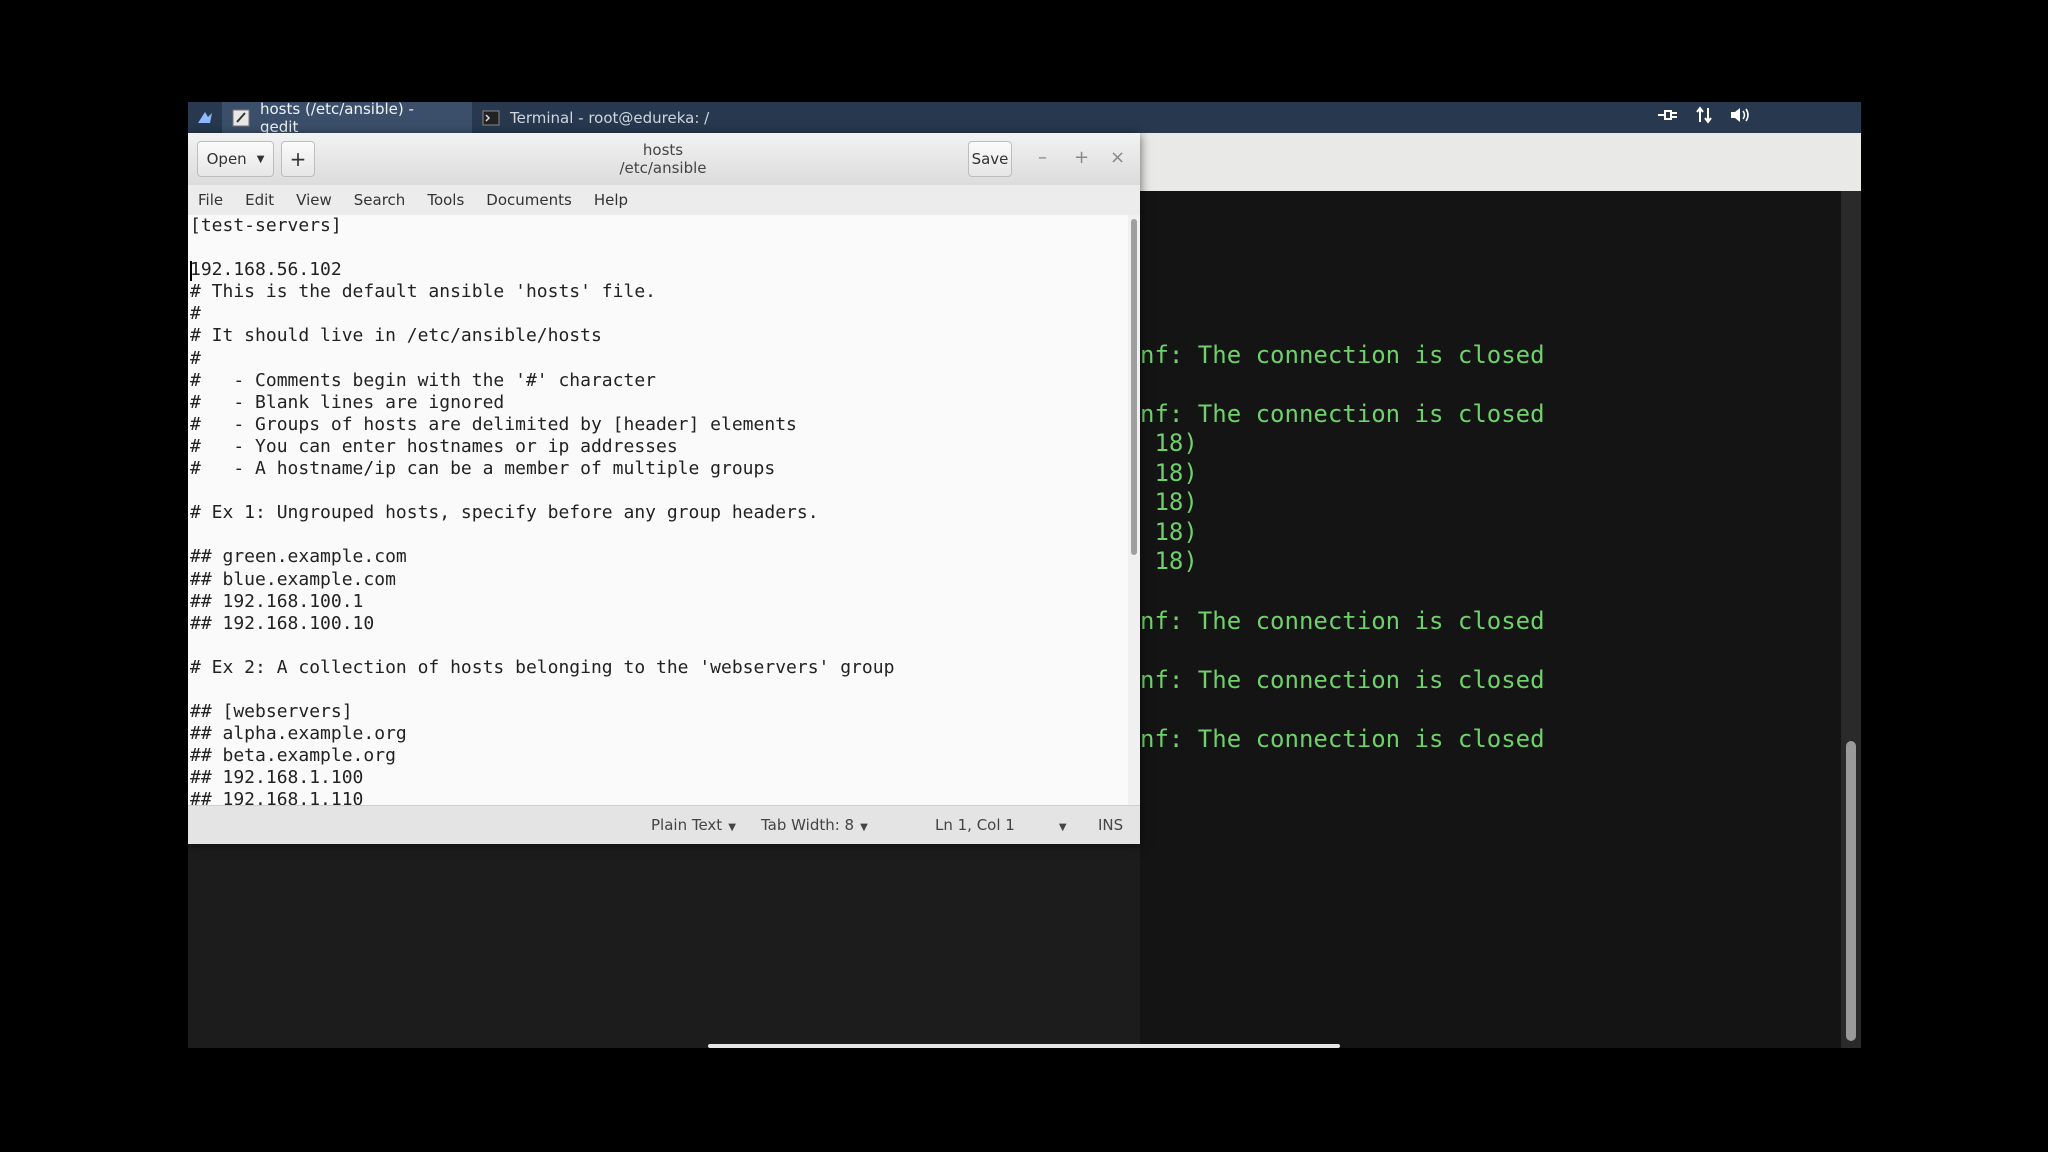  Describe the element at coordinates (663, 150) in the screenshot. I see `document-title: hosts` at that location.